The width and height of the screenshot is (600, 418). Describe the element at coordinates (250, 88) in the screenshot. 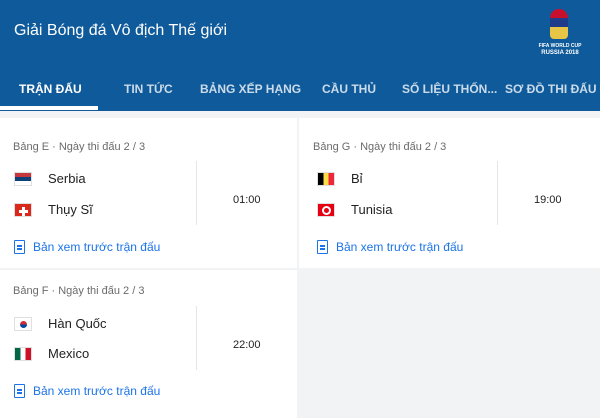

I see `tab-standings: BẢNG XẾP HẠNG` at that location.